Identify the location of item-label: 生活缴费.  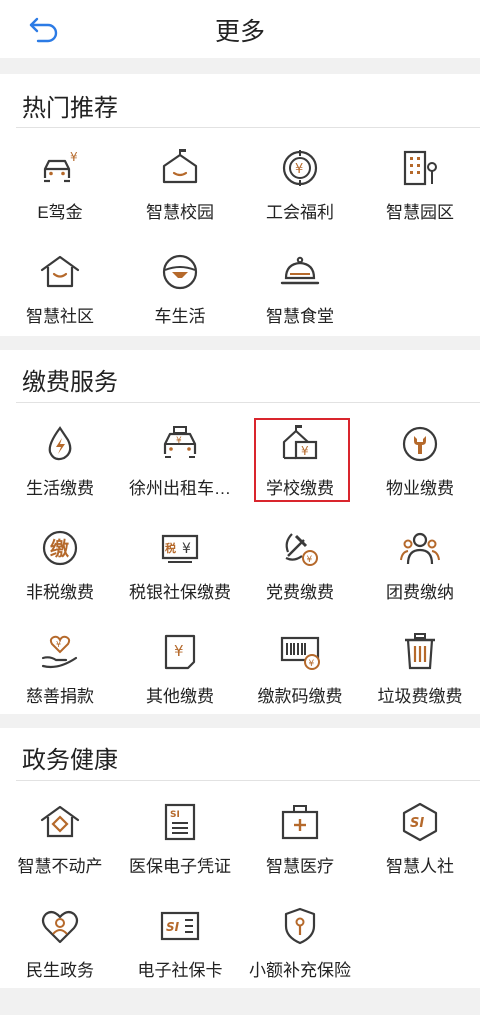
(60, 488).